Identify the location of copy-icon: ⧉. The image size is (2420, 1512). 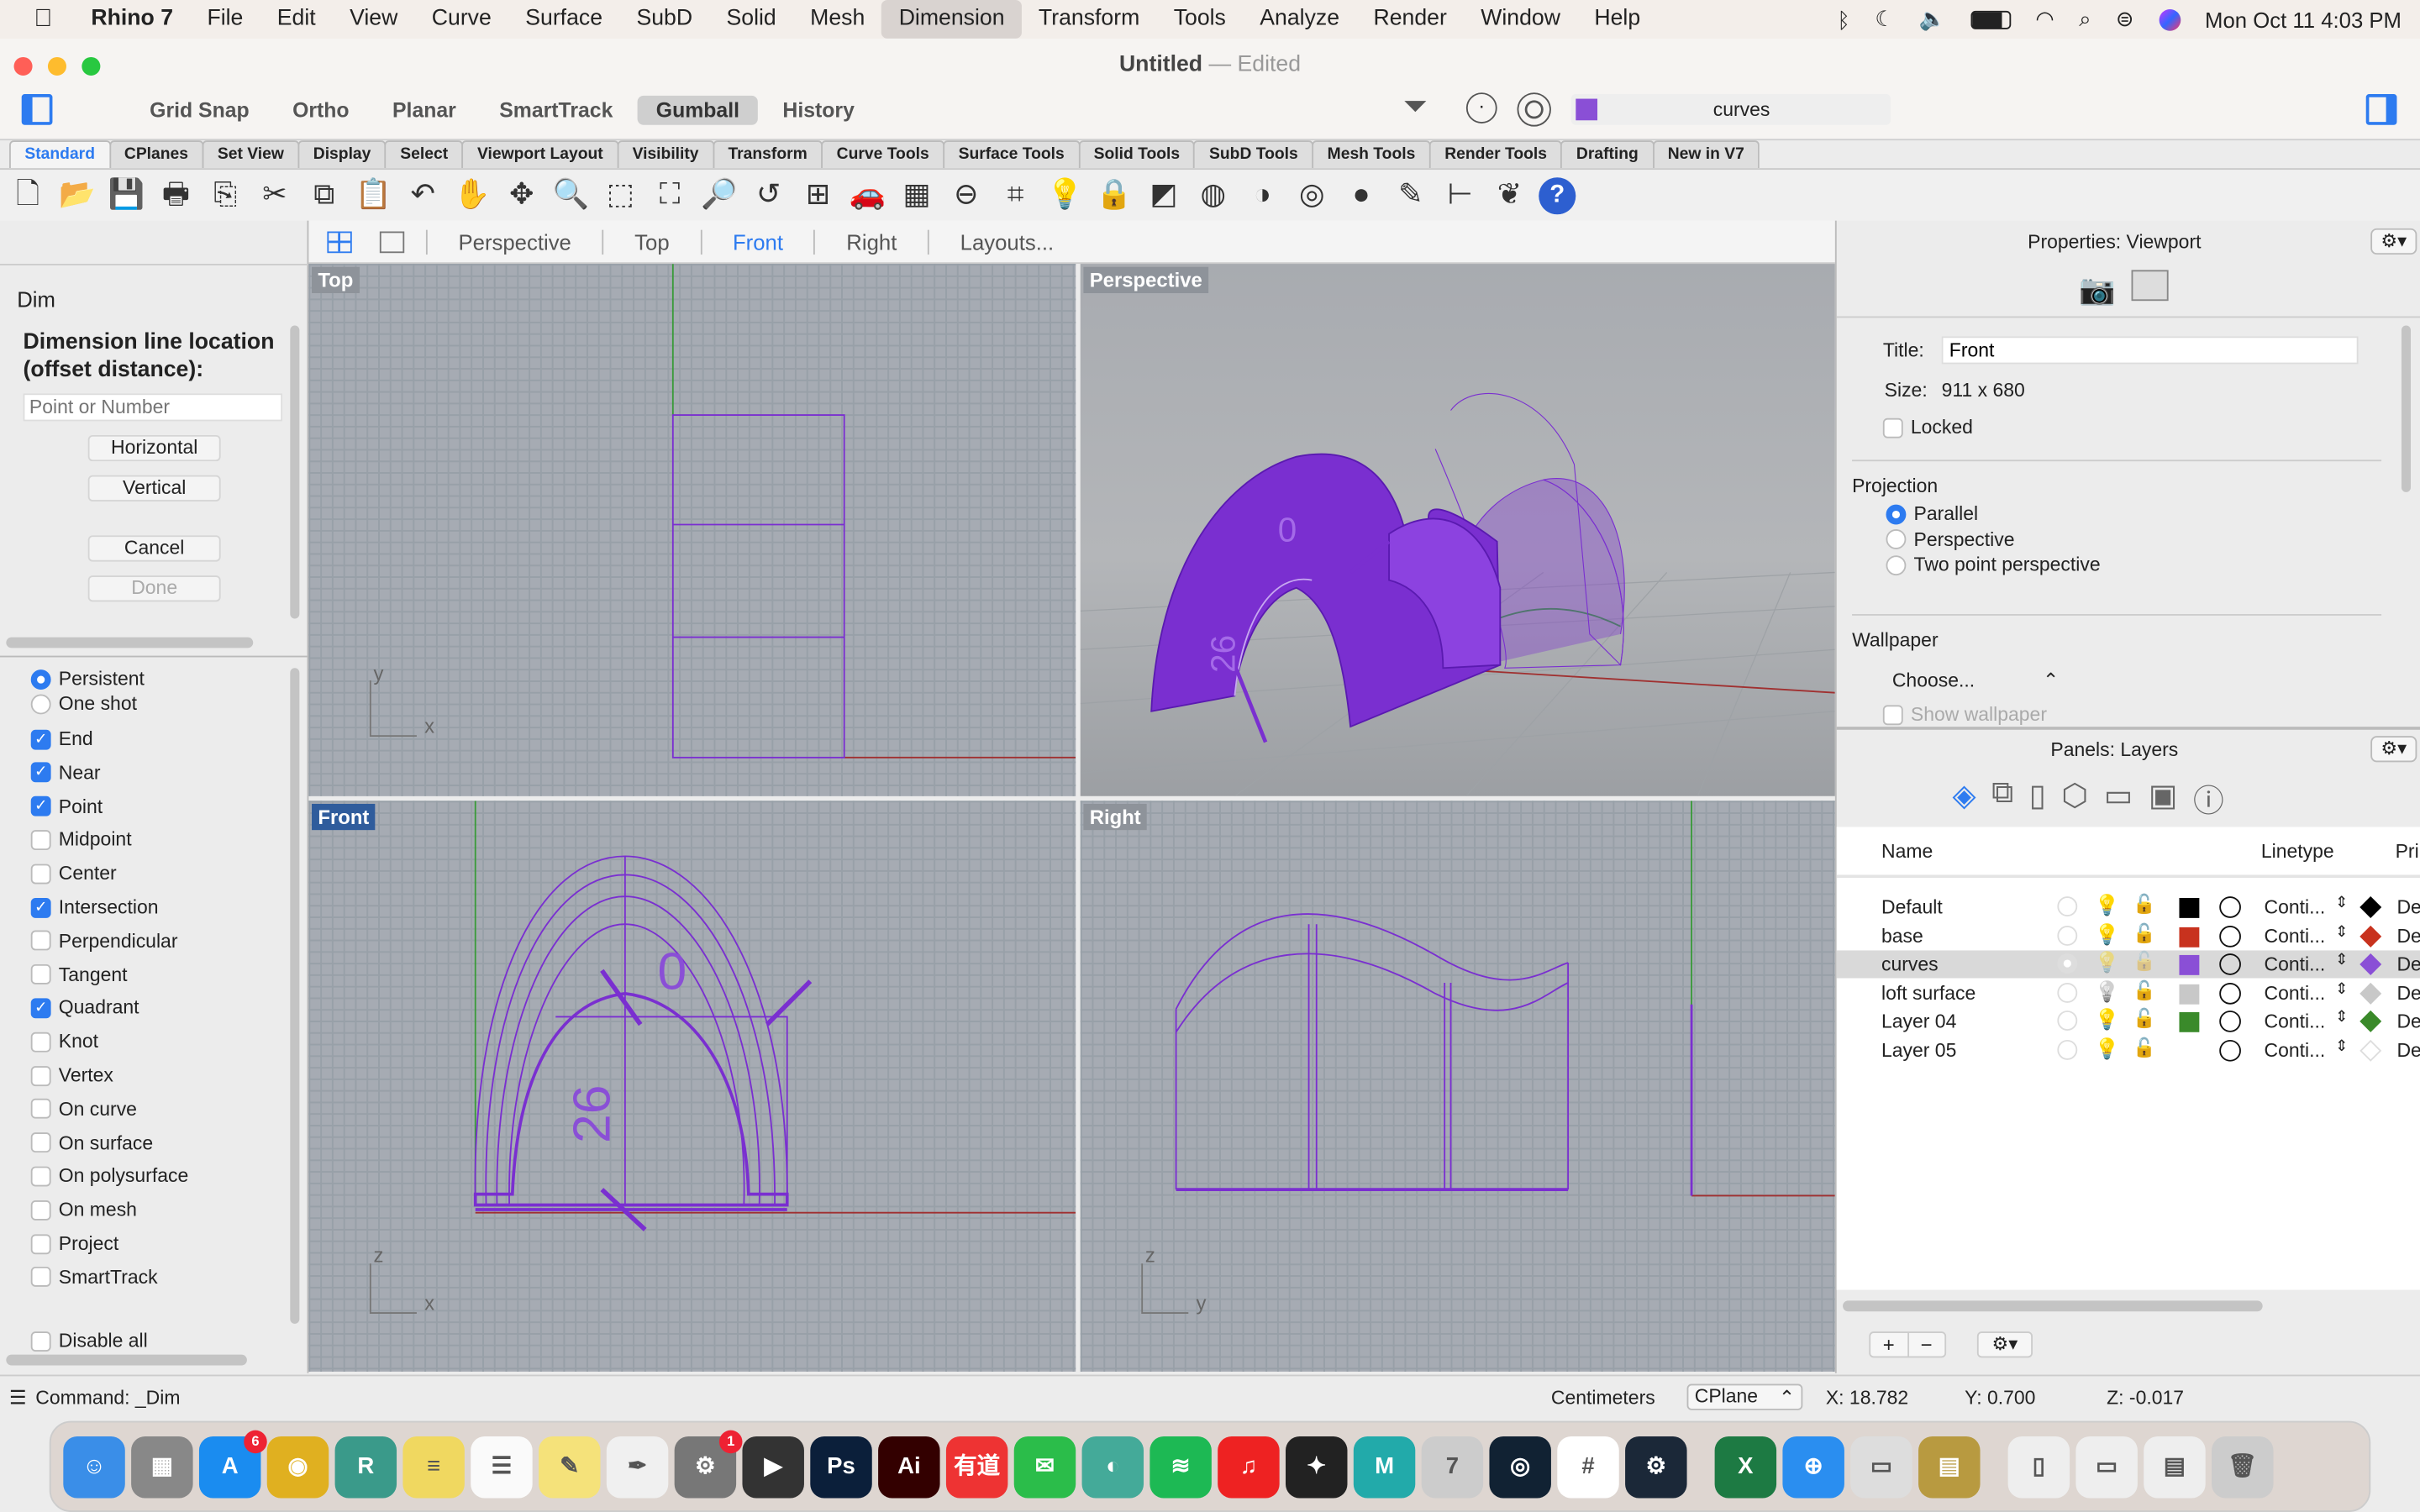
(324, 196).